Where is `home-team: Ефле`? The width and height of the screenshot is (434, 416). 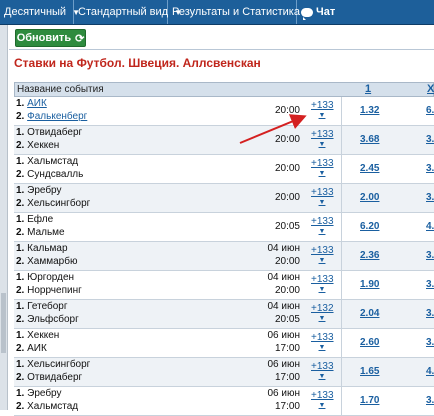
home-team: Ефле is located at coordinates (40, 219).